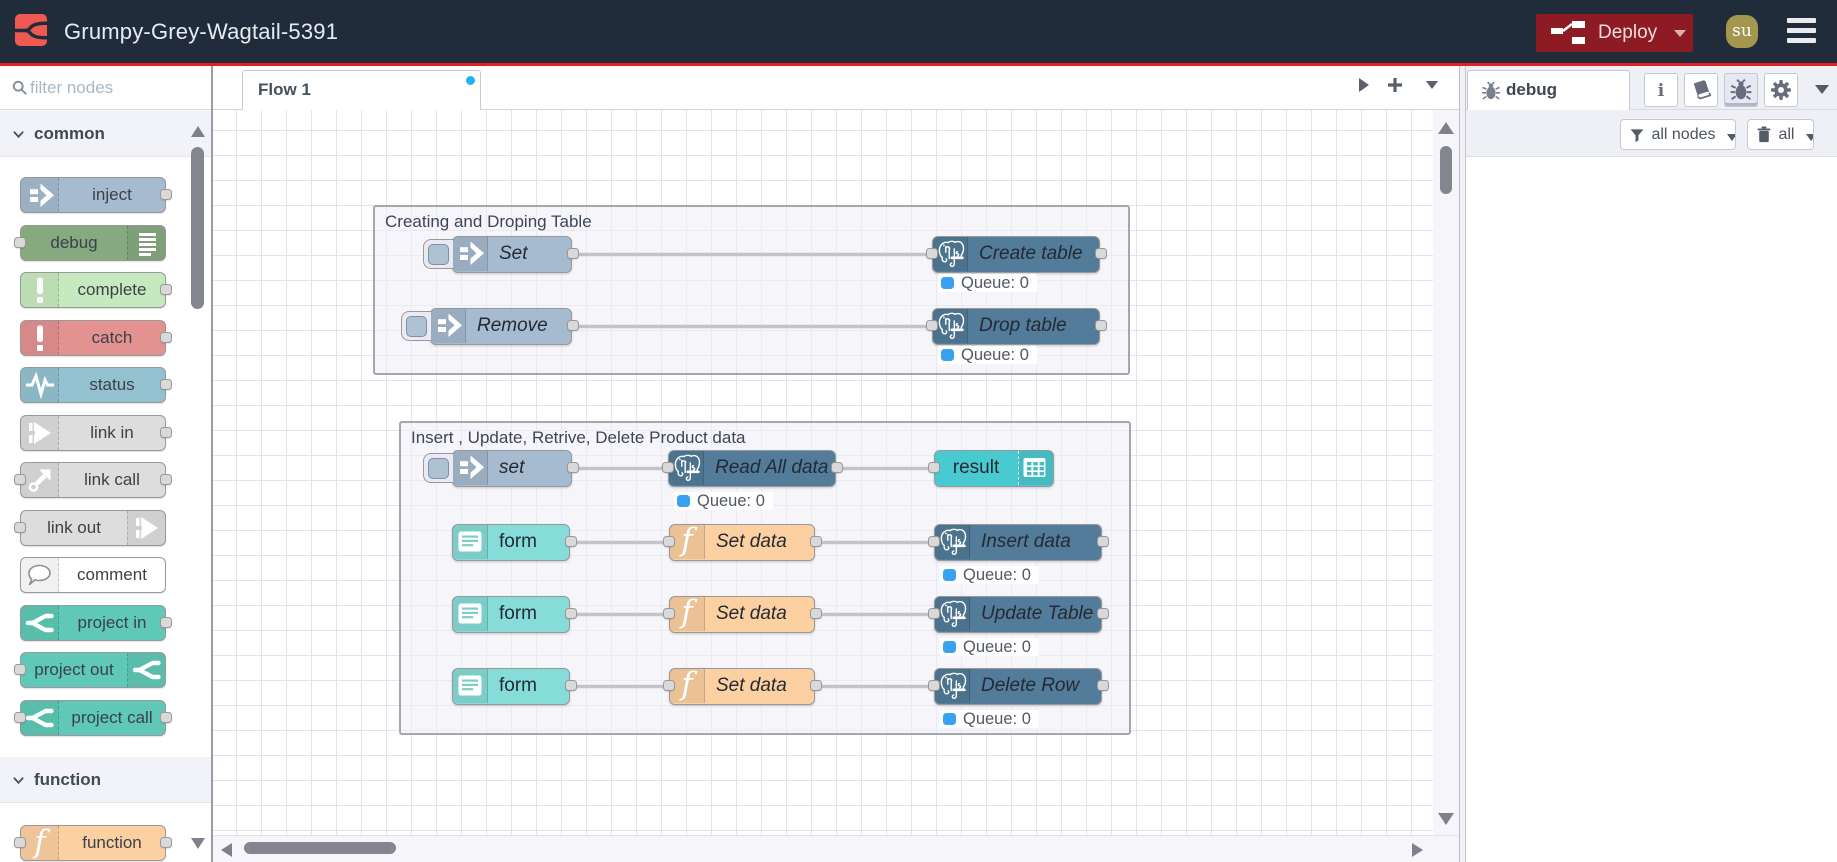  Describe the element at coordinates (1801, 31) in the screenshot. I see `main-menu-button` at that location.